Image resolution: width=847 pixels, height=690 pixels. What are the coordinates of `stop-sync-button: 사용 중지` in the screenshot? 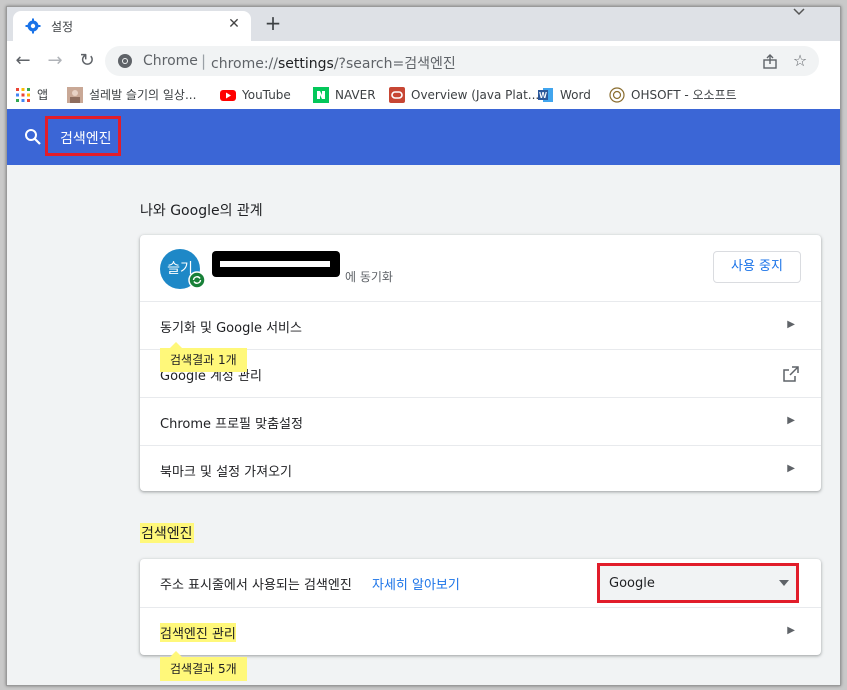 It's located at (757, 267).